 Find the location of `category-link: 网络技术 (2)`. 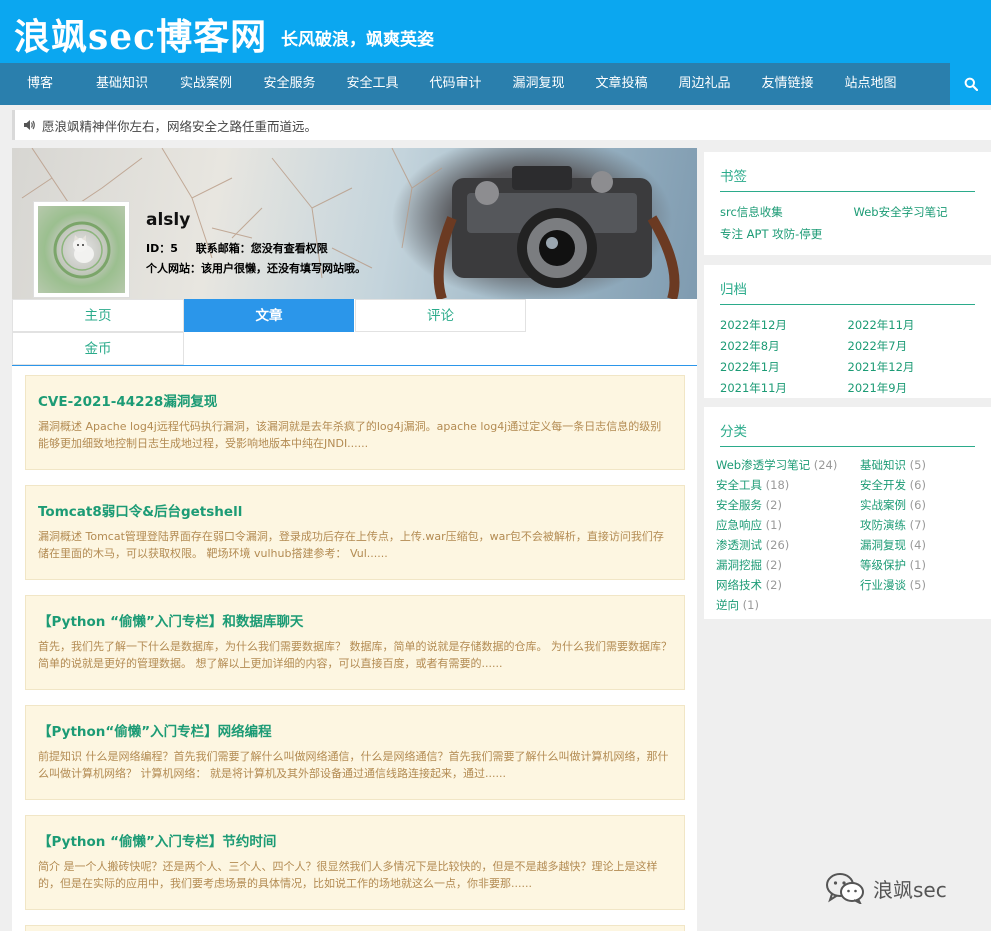

category-link: 网络技术 (2) is located at coordinates (788, 585).